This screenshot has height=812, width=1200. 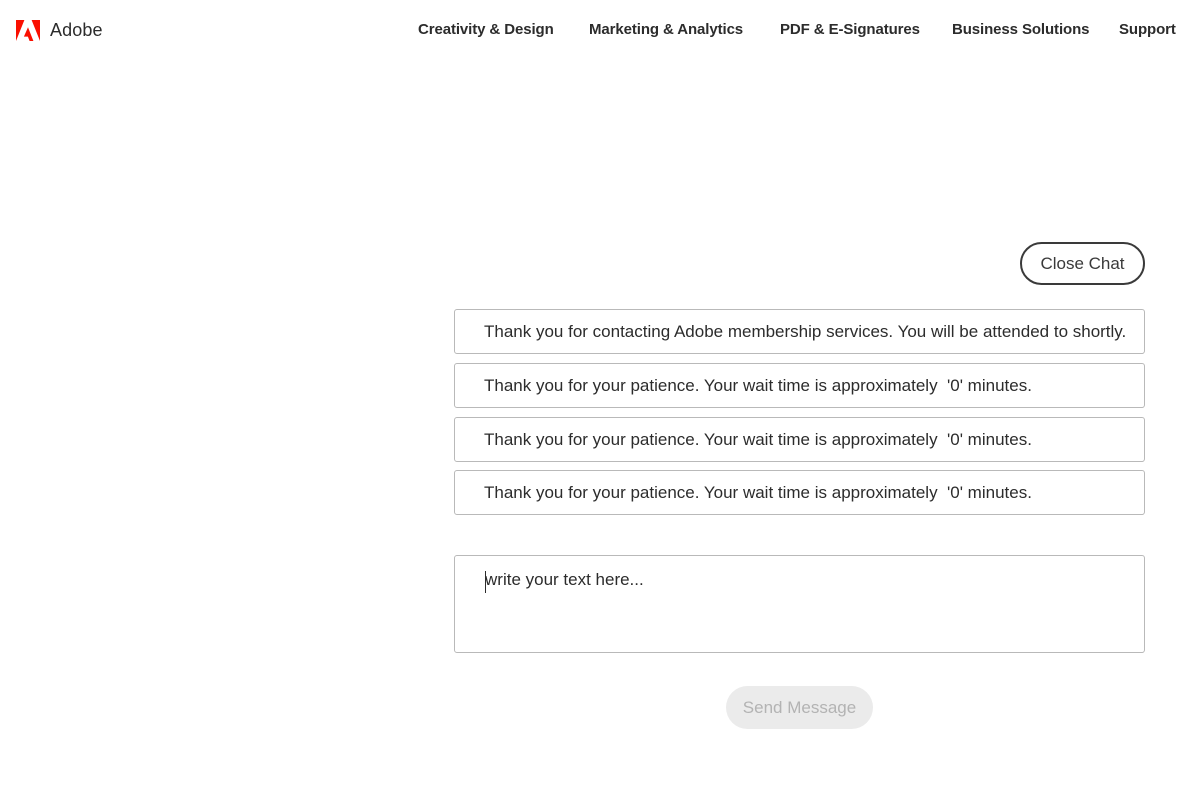 I want to click on brand-name: Adobe, so click(x=76, y=29).